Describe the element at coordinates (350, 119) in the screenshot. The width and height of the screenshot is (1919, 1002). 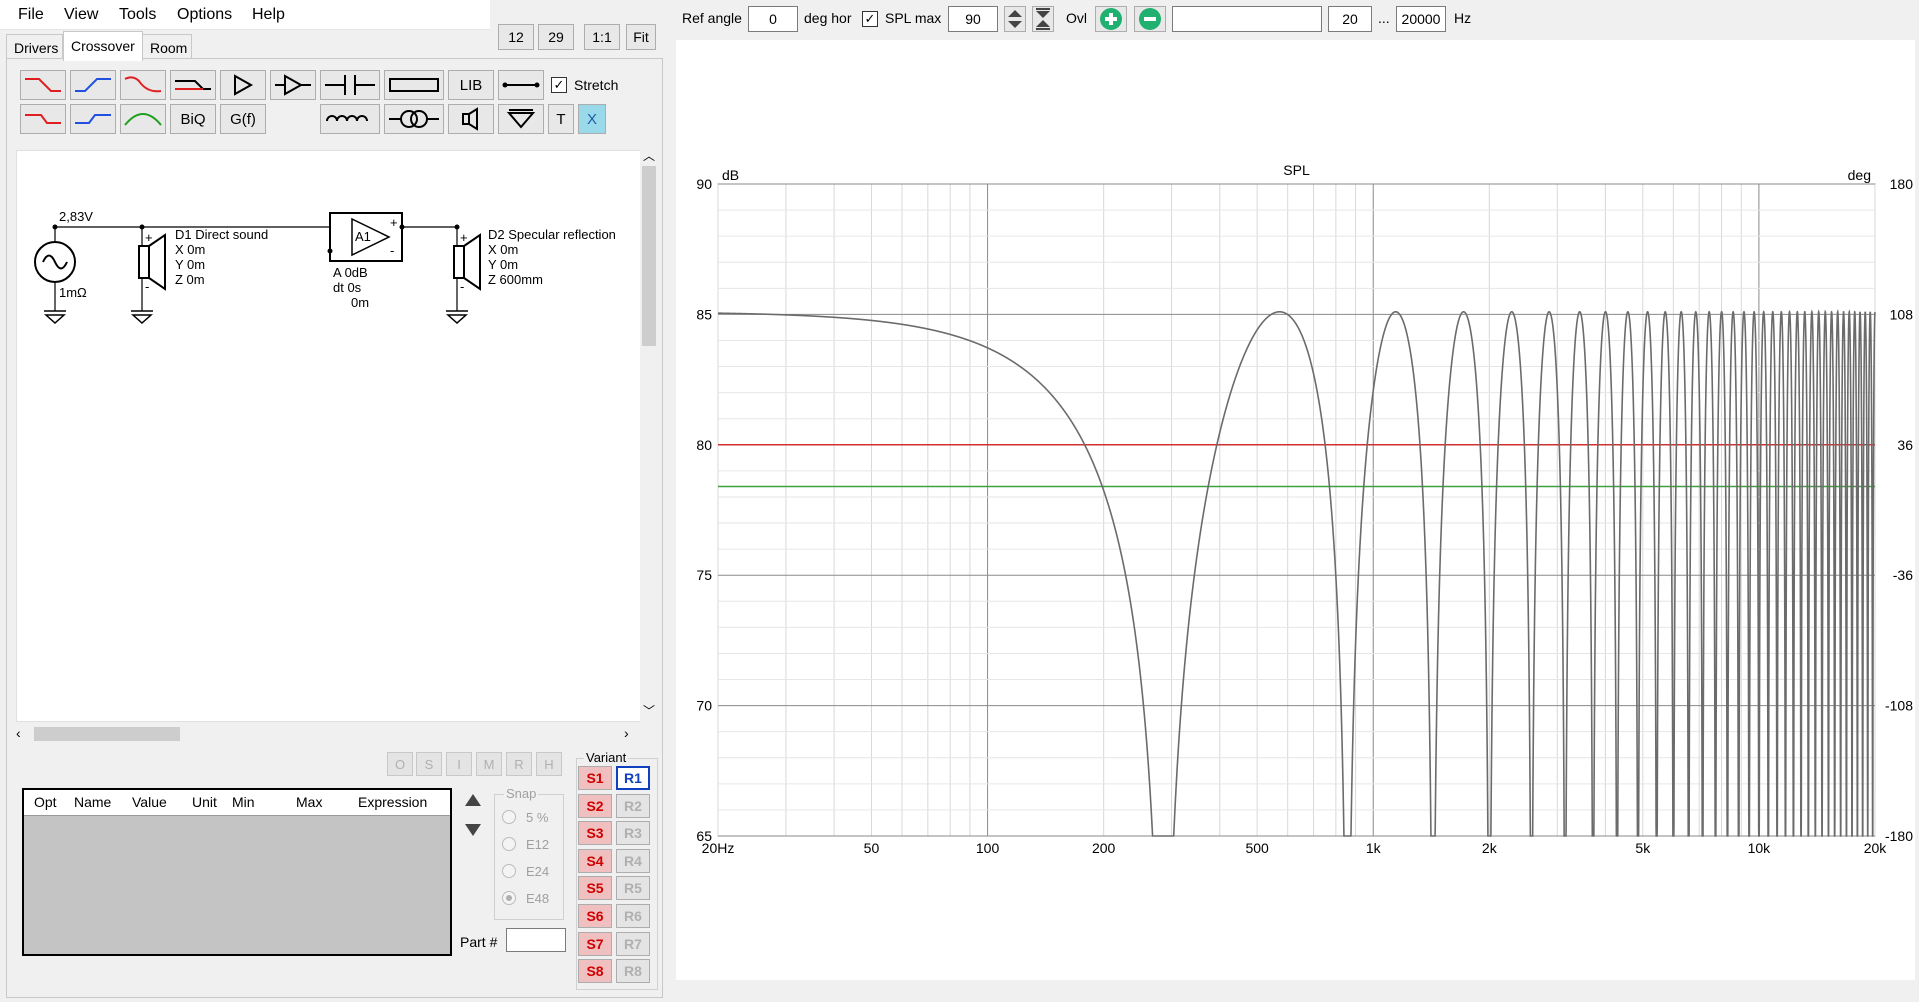
I see `inductor-button` at that location.